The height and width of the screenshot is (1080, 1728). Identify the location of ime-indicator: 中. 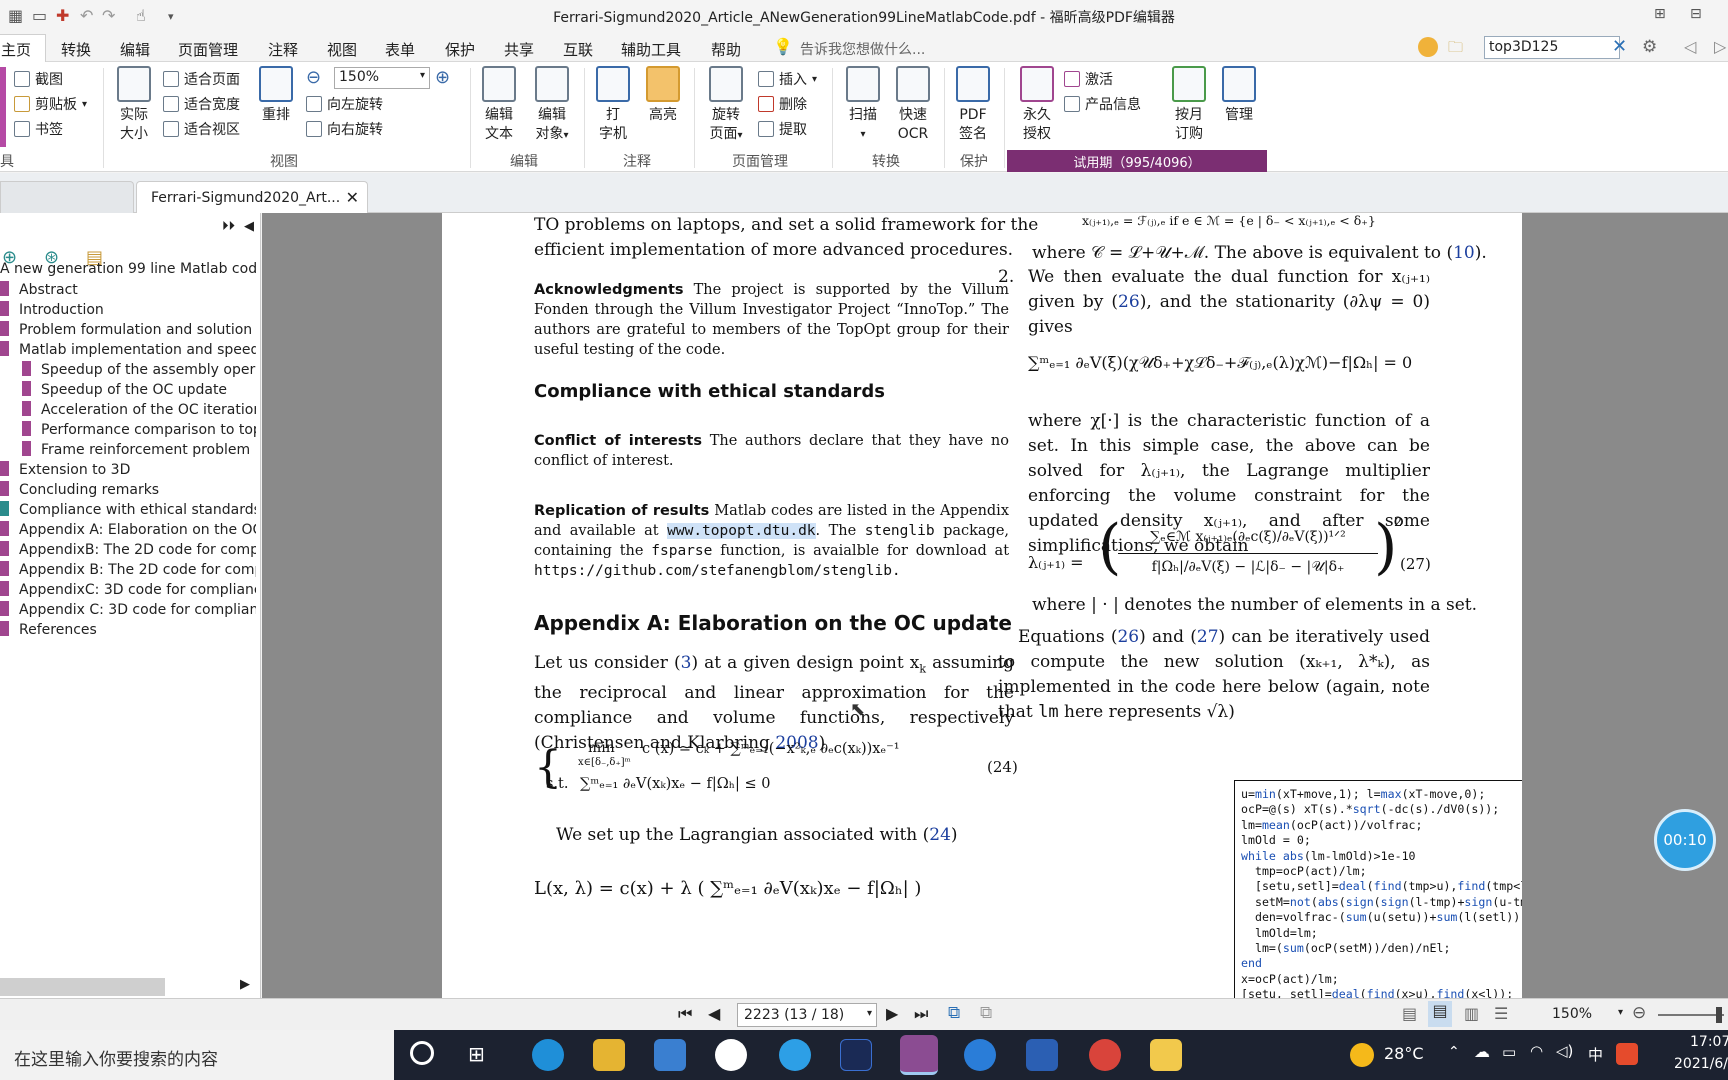
(1595, 1054).